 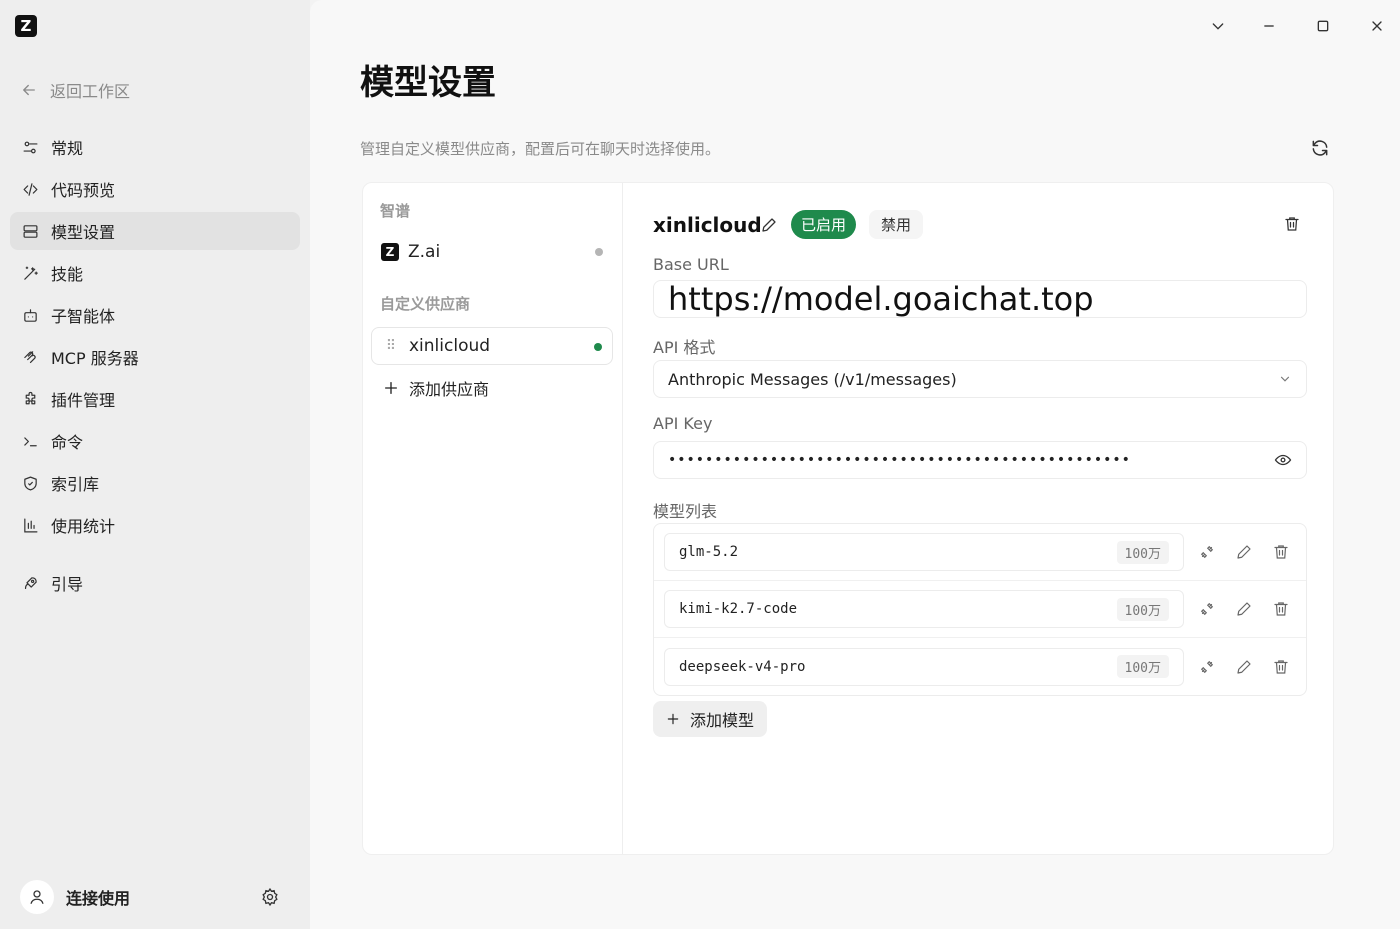 I want to click on provider-name: xinlicloud, so click(x=450, y=346).